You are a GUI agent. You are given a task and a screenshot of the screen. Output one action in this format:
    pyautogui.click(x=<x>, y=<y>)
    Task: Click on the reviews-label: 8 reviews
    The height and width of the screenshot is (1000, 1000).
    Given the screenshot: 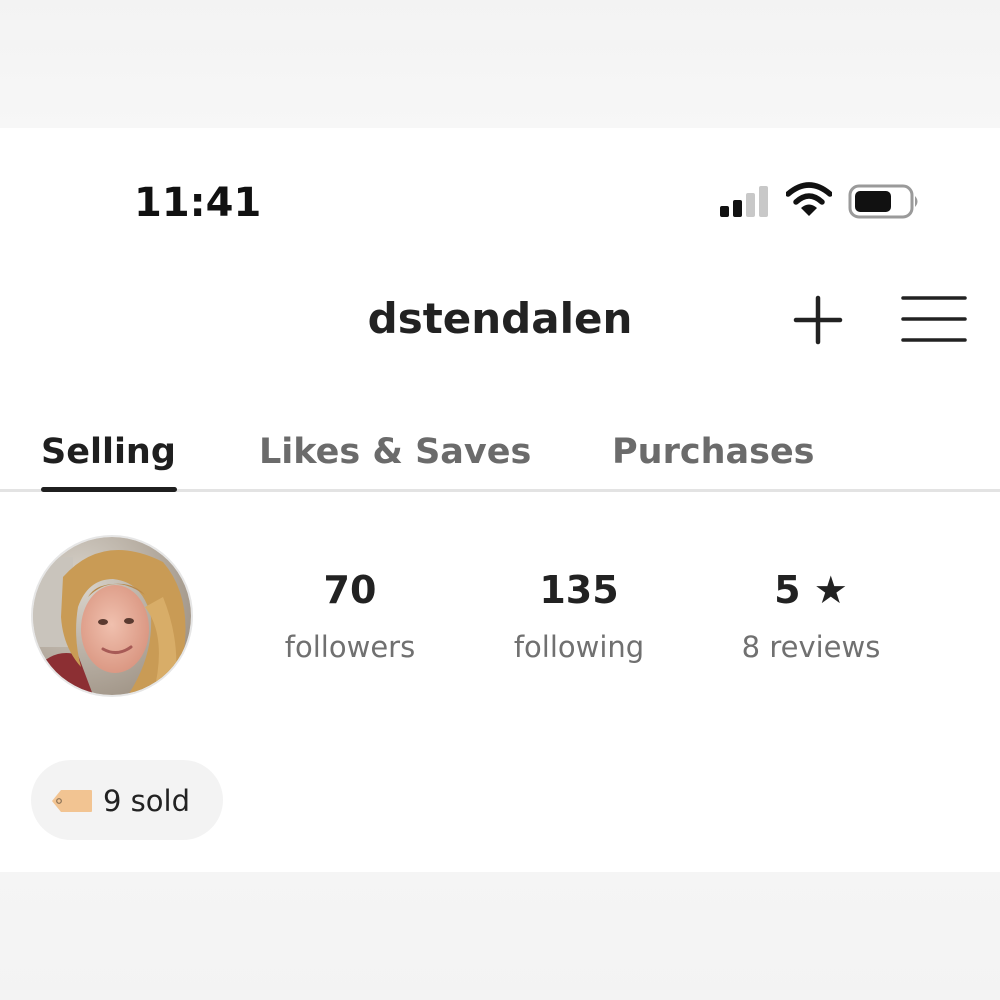 What is the action you would take?
    pyautogui.click(x=811, y=647)
    